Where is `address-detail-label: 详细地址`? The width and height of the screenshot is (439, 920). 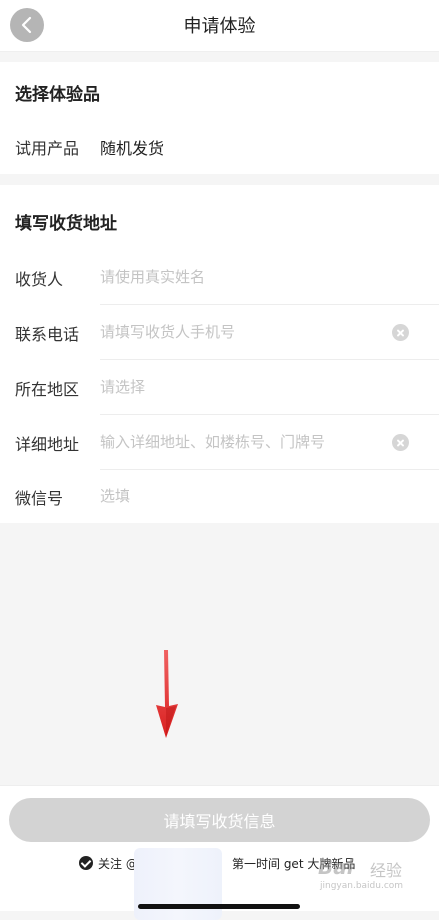
address-detail-label: 详细地址 is located at coordinates (47, 444).